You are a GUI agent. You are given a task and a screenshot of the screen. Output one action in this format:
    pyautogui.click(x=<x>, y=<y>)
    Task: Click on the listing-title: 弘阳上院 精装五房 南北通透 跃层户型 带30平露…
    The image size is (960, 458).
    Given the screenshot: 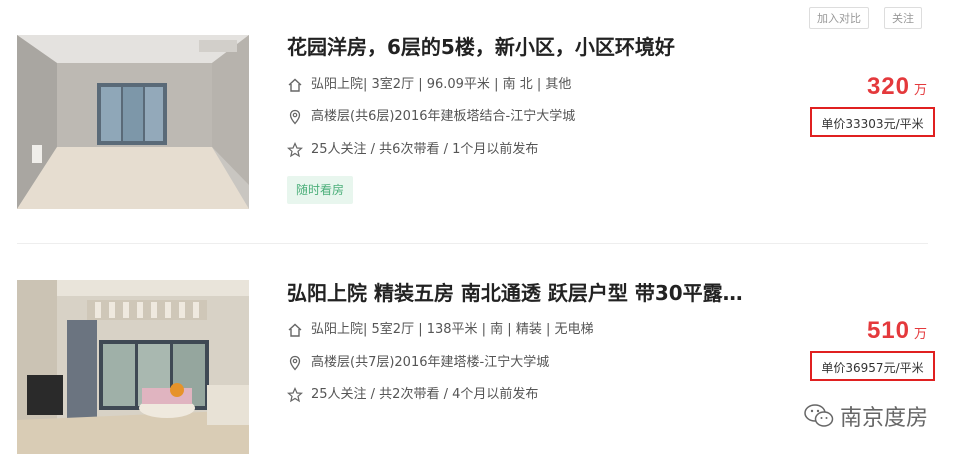 What is the action you would take?
    pyautogui.click(x=542, y=293)
    